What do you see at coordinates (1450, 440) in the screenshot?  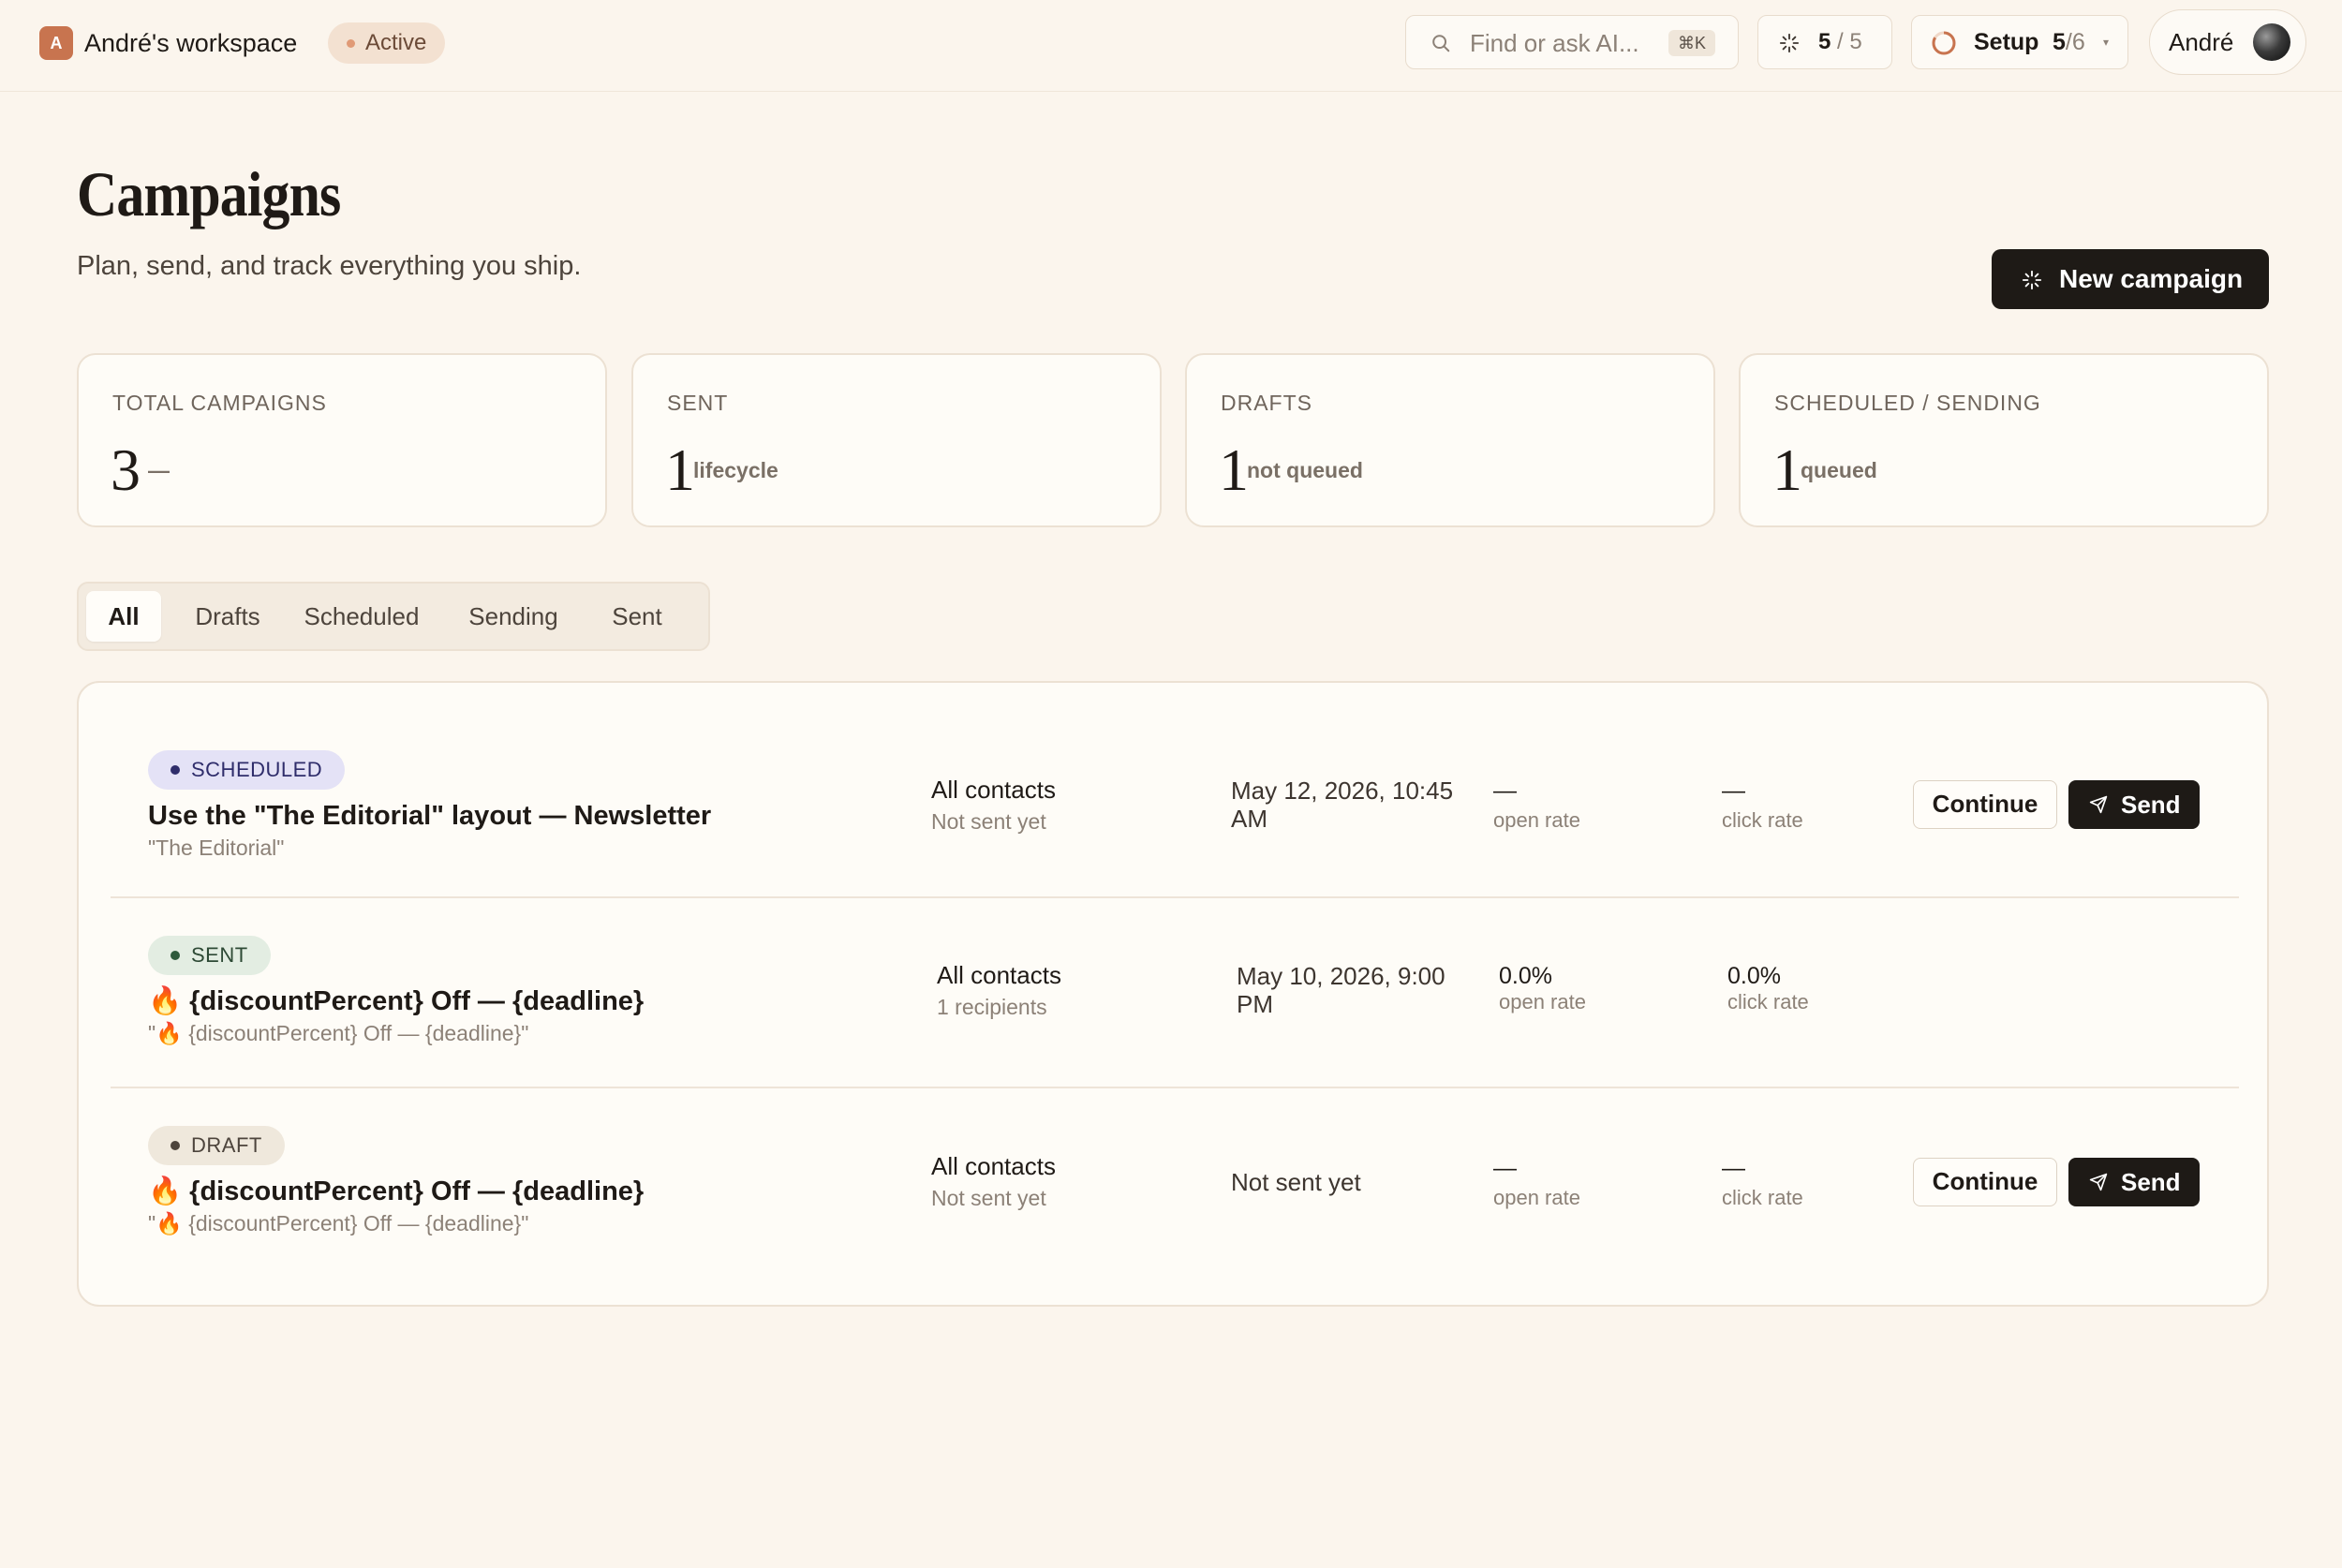 I see `stat-card-drafts: DRAFTS 1 not queued` at bounding box center [1450, 440].